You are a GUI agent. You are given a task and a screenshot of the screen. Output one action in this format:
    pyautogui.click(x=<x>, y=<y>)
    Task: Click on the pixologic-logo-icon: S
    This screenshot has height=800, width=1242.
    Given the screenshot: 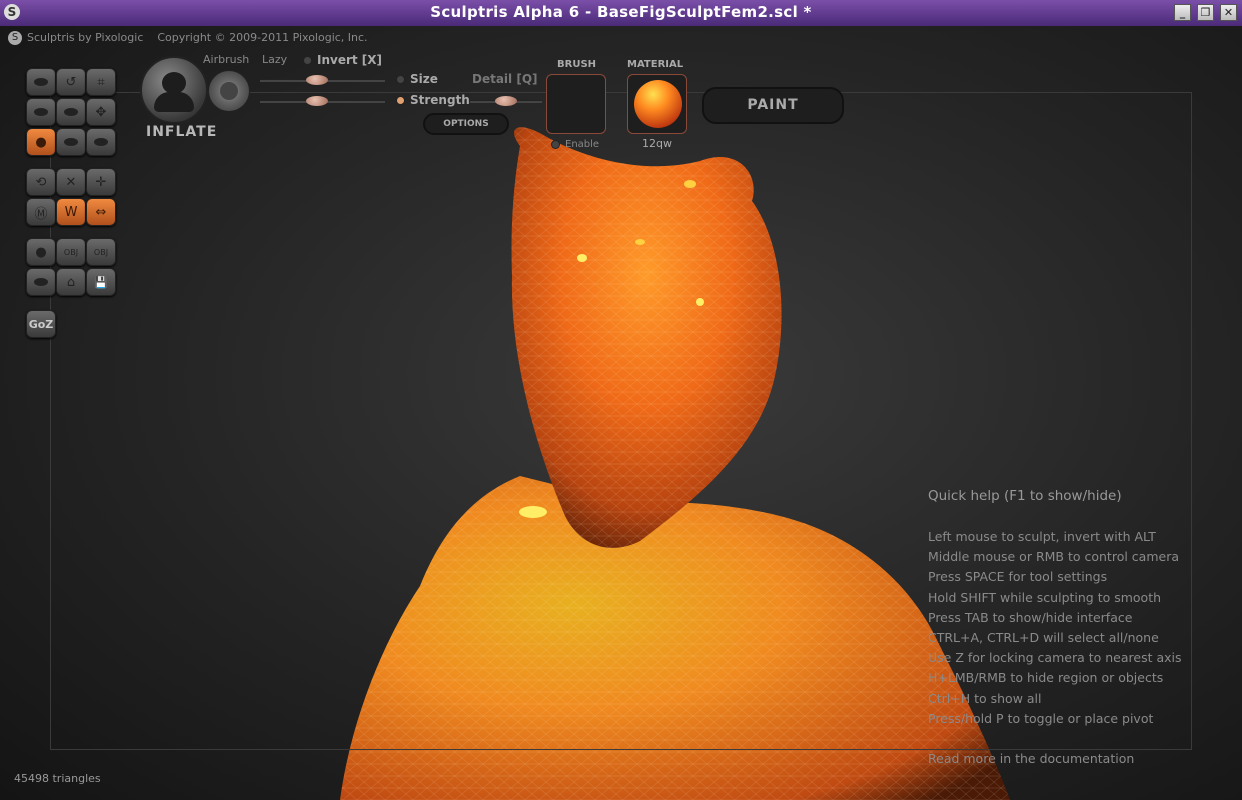 What is the action you would take?
    pyautogui.click(x=15, y=38)
    